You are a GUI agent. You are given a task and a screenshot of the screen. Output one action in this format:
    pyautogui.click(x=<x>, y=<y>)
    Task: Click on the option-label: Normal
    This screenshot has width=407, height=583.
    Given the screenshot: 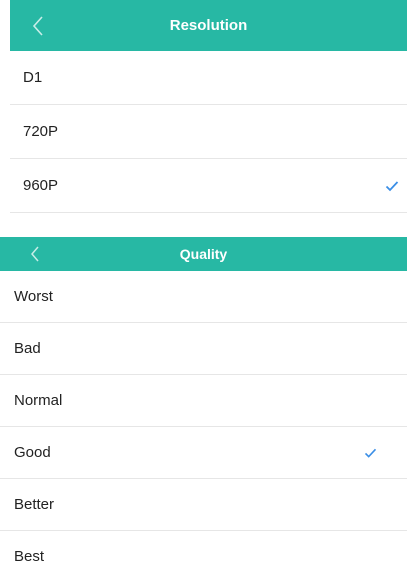 What is the action you would take?
    pyautogui.click(x=38, y=400)
    